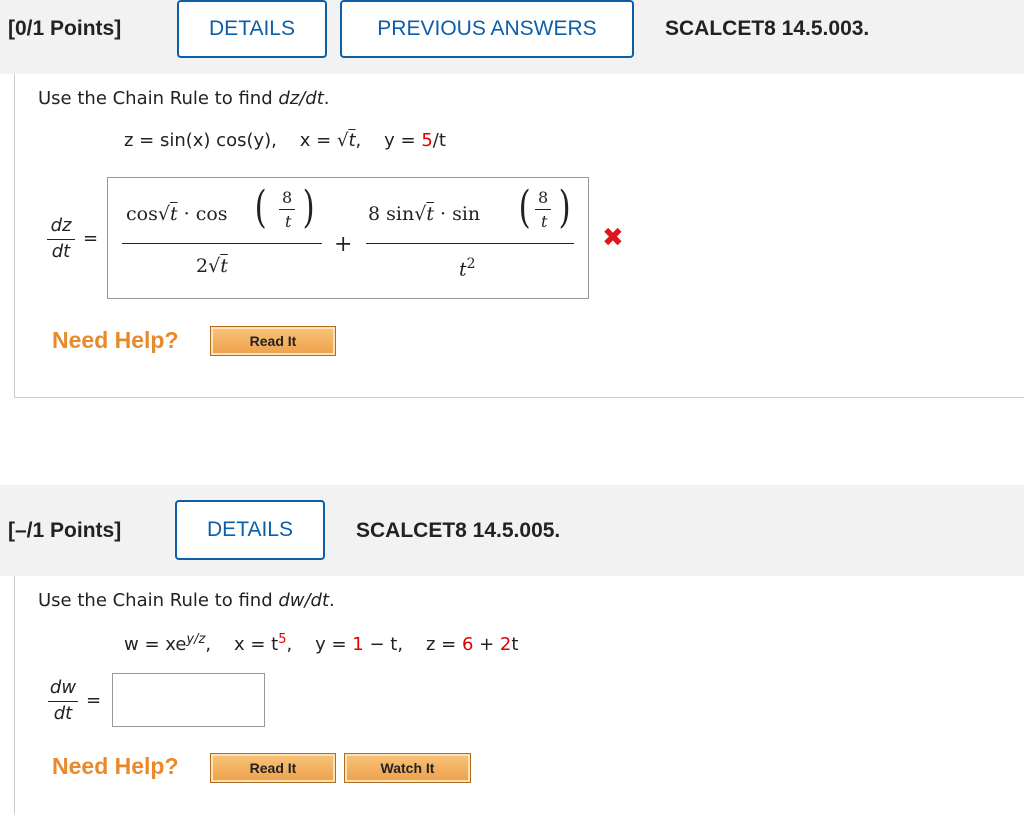  Describe the element at coordinates (343, 244) in the screenshot. I see `plus-sign: +` at that location.